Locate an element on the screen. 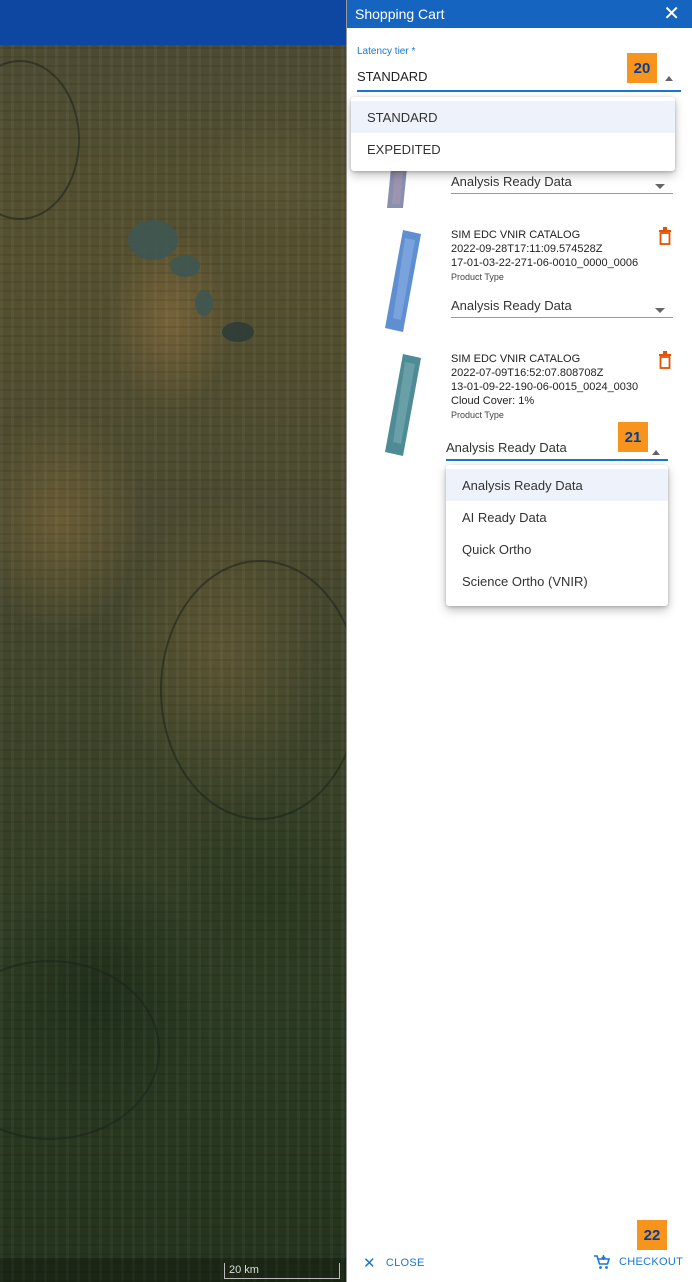 The width and height of the screenshot is (692, 1282). item-id: 17-01-03-22-271-06-0010_0000_0006 is located at coordinates (545, 263).